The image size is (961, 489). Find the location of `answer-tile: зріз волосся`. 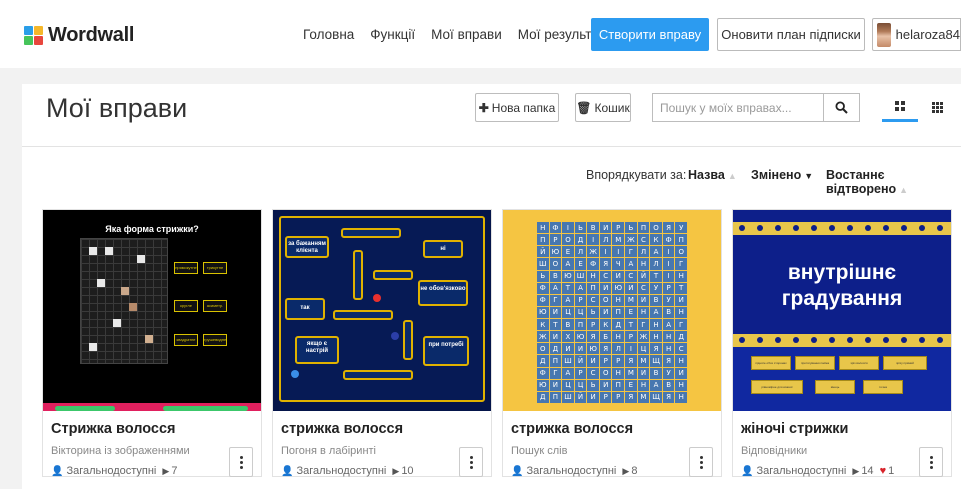

answer-tile: зріз волосся is located at coordinates (859, 363).